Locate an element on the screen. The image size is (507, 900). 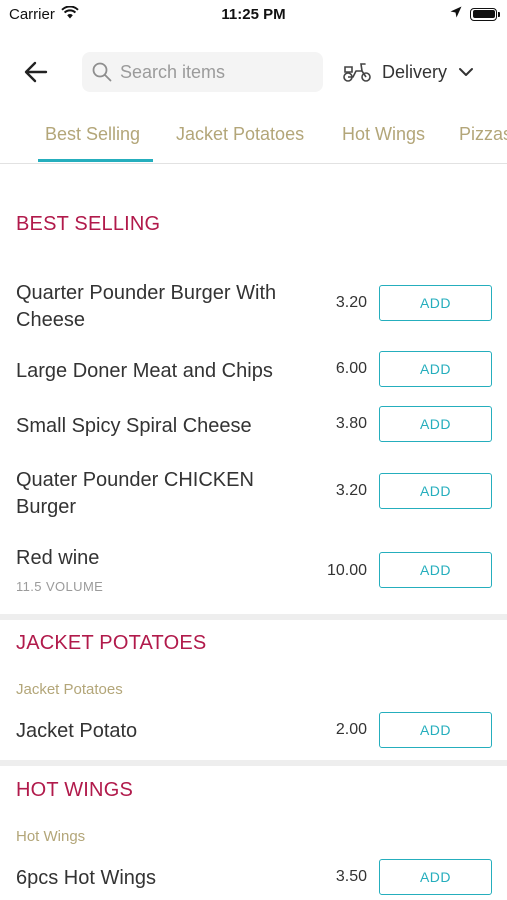
section-title-hot-wings: HOT WINGS is located at coordinates (74, 790).